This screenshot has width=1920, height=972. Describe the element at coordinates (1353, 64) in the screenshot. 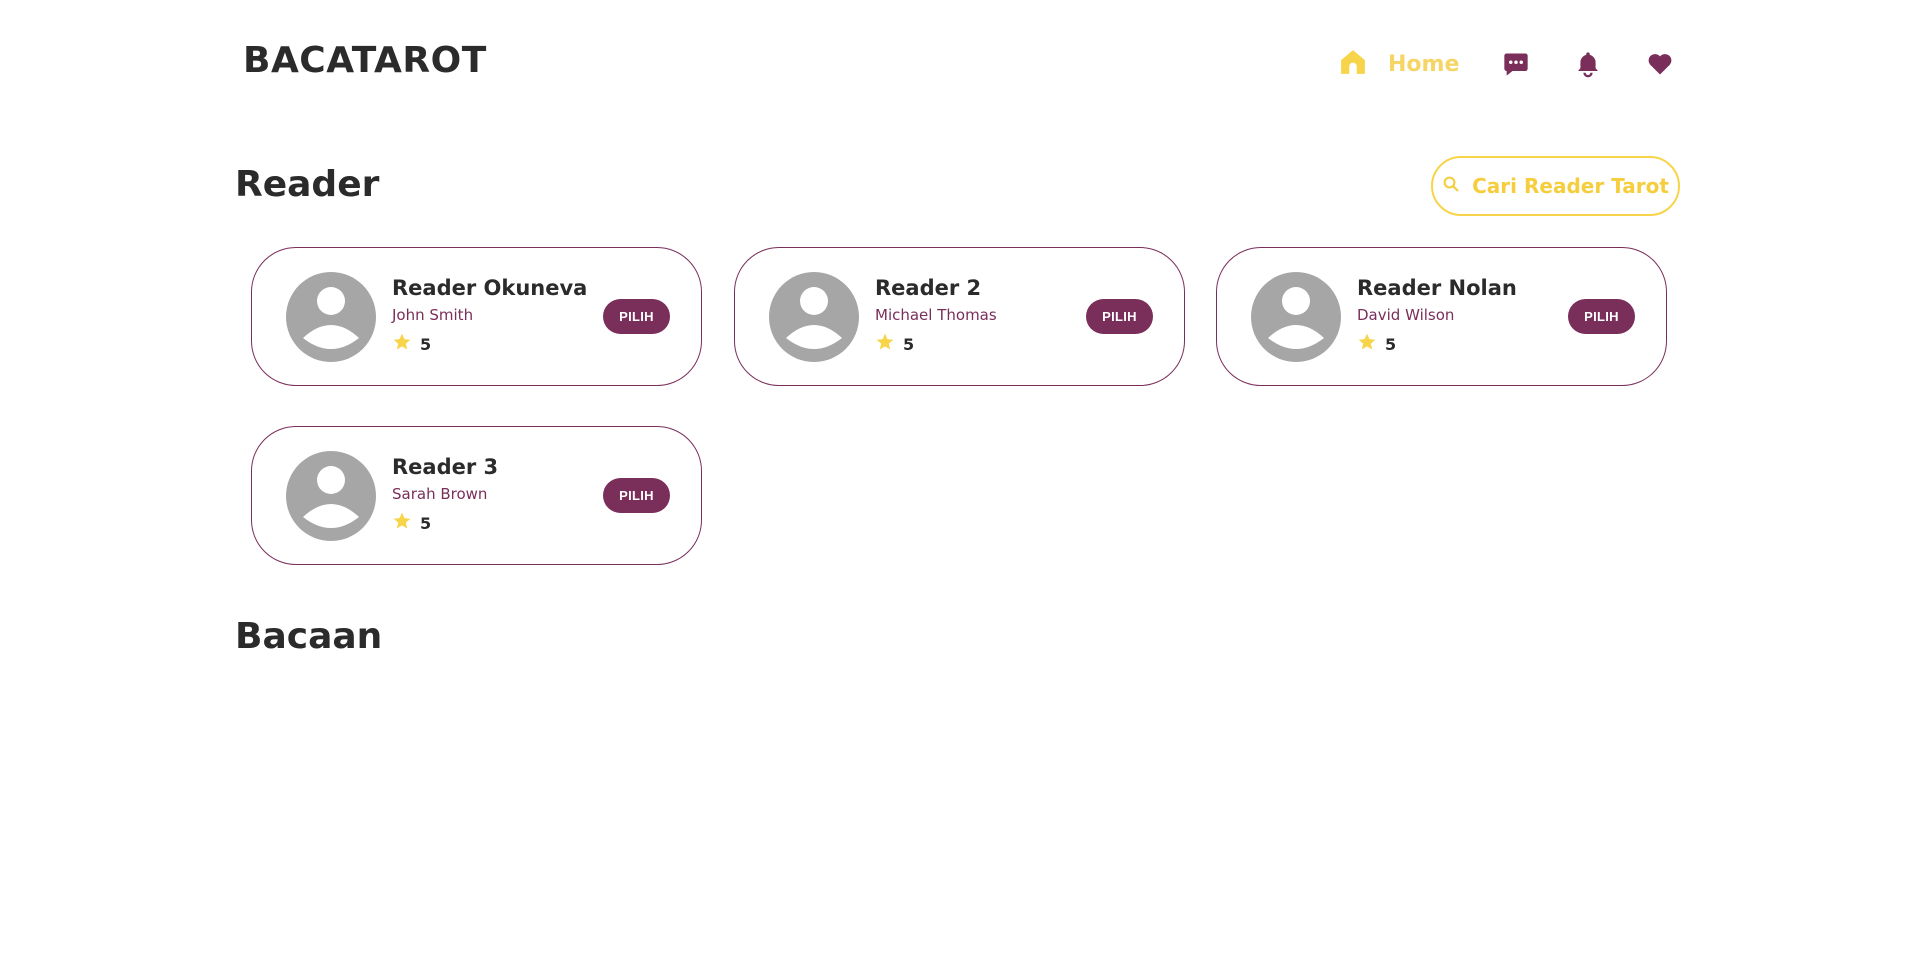

I see `home-icon` at that location.